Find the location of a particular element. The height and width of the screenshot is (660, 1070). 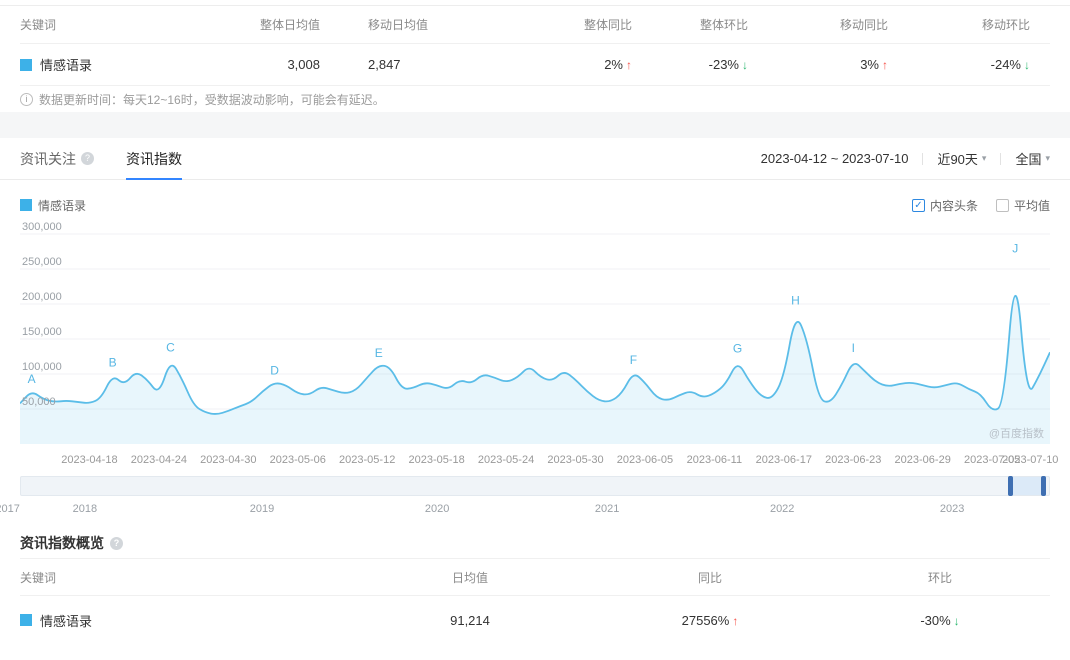

col-mobile-mom: 移动环比 is located at coordinates (1005, 25).